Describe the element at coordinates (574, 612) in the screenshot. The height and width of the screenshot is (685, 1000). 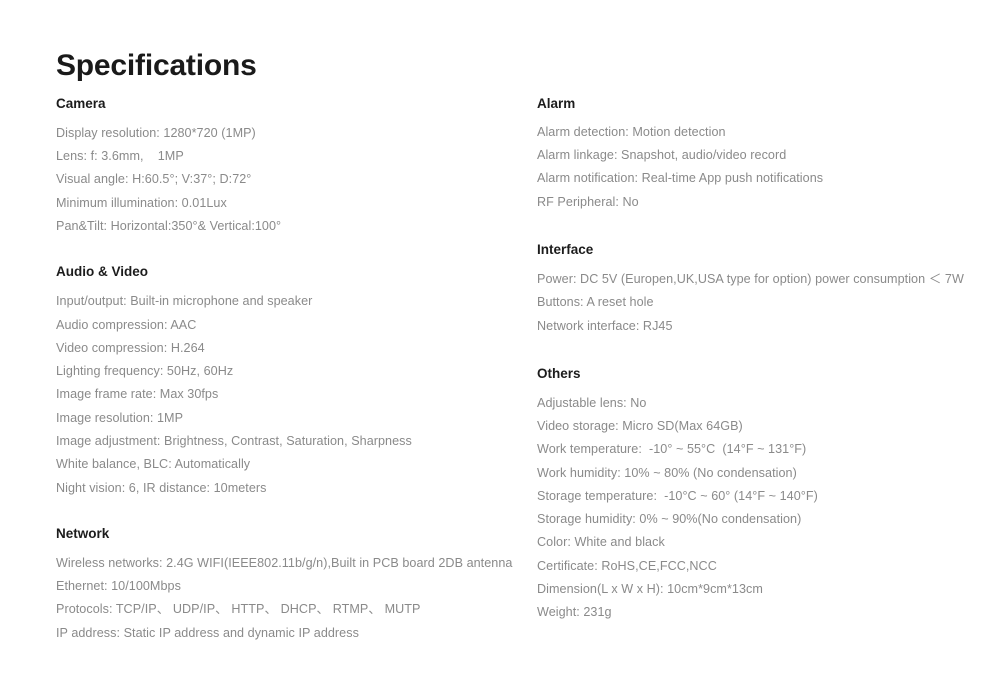
I see `spec-item: Weight: 231g` at that location.